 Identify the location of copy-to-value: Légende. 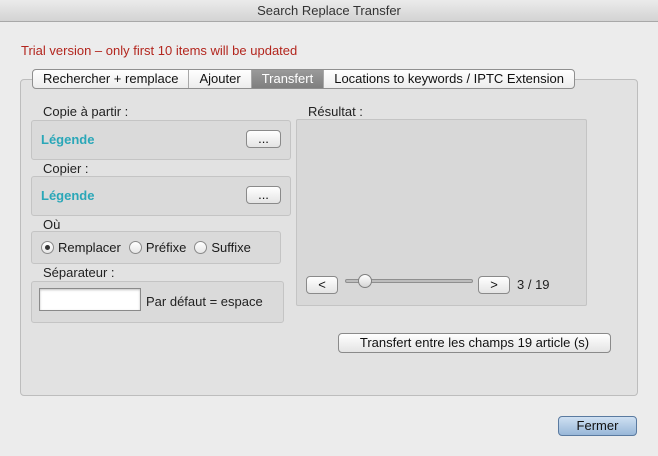
(67, 195).